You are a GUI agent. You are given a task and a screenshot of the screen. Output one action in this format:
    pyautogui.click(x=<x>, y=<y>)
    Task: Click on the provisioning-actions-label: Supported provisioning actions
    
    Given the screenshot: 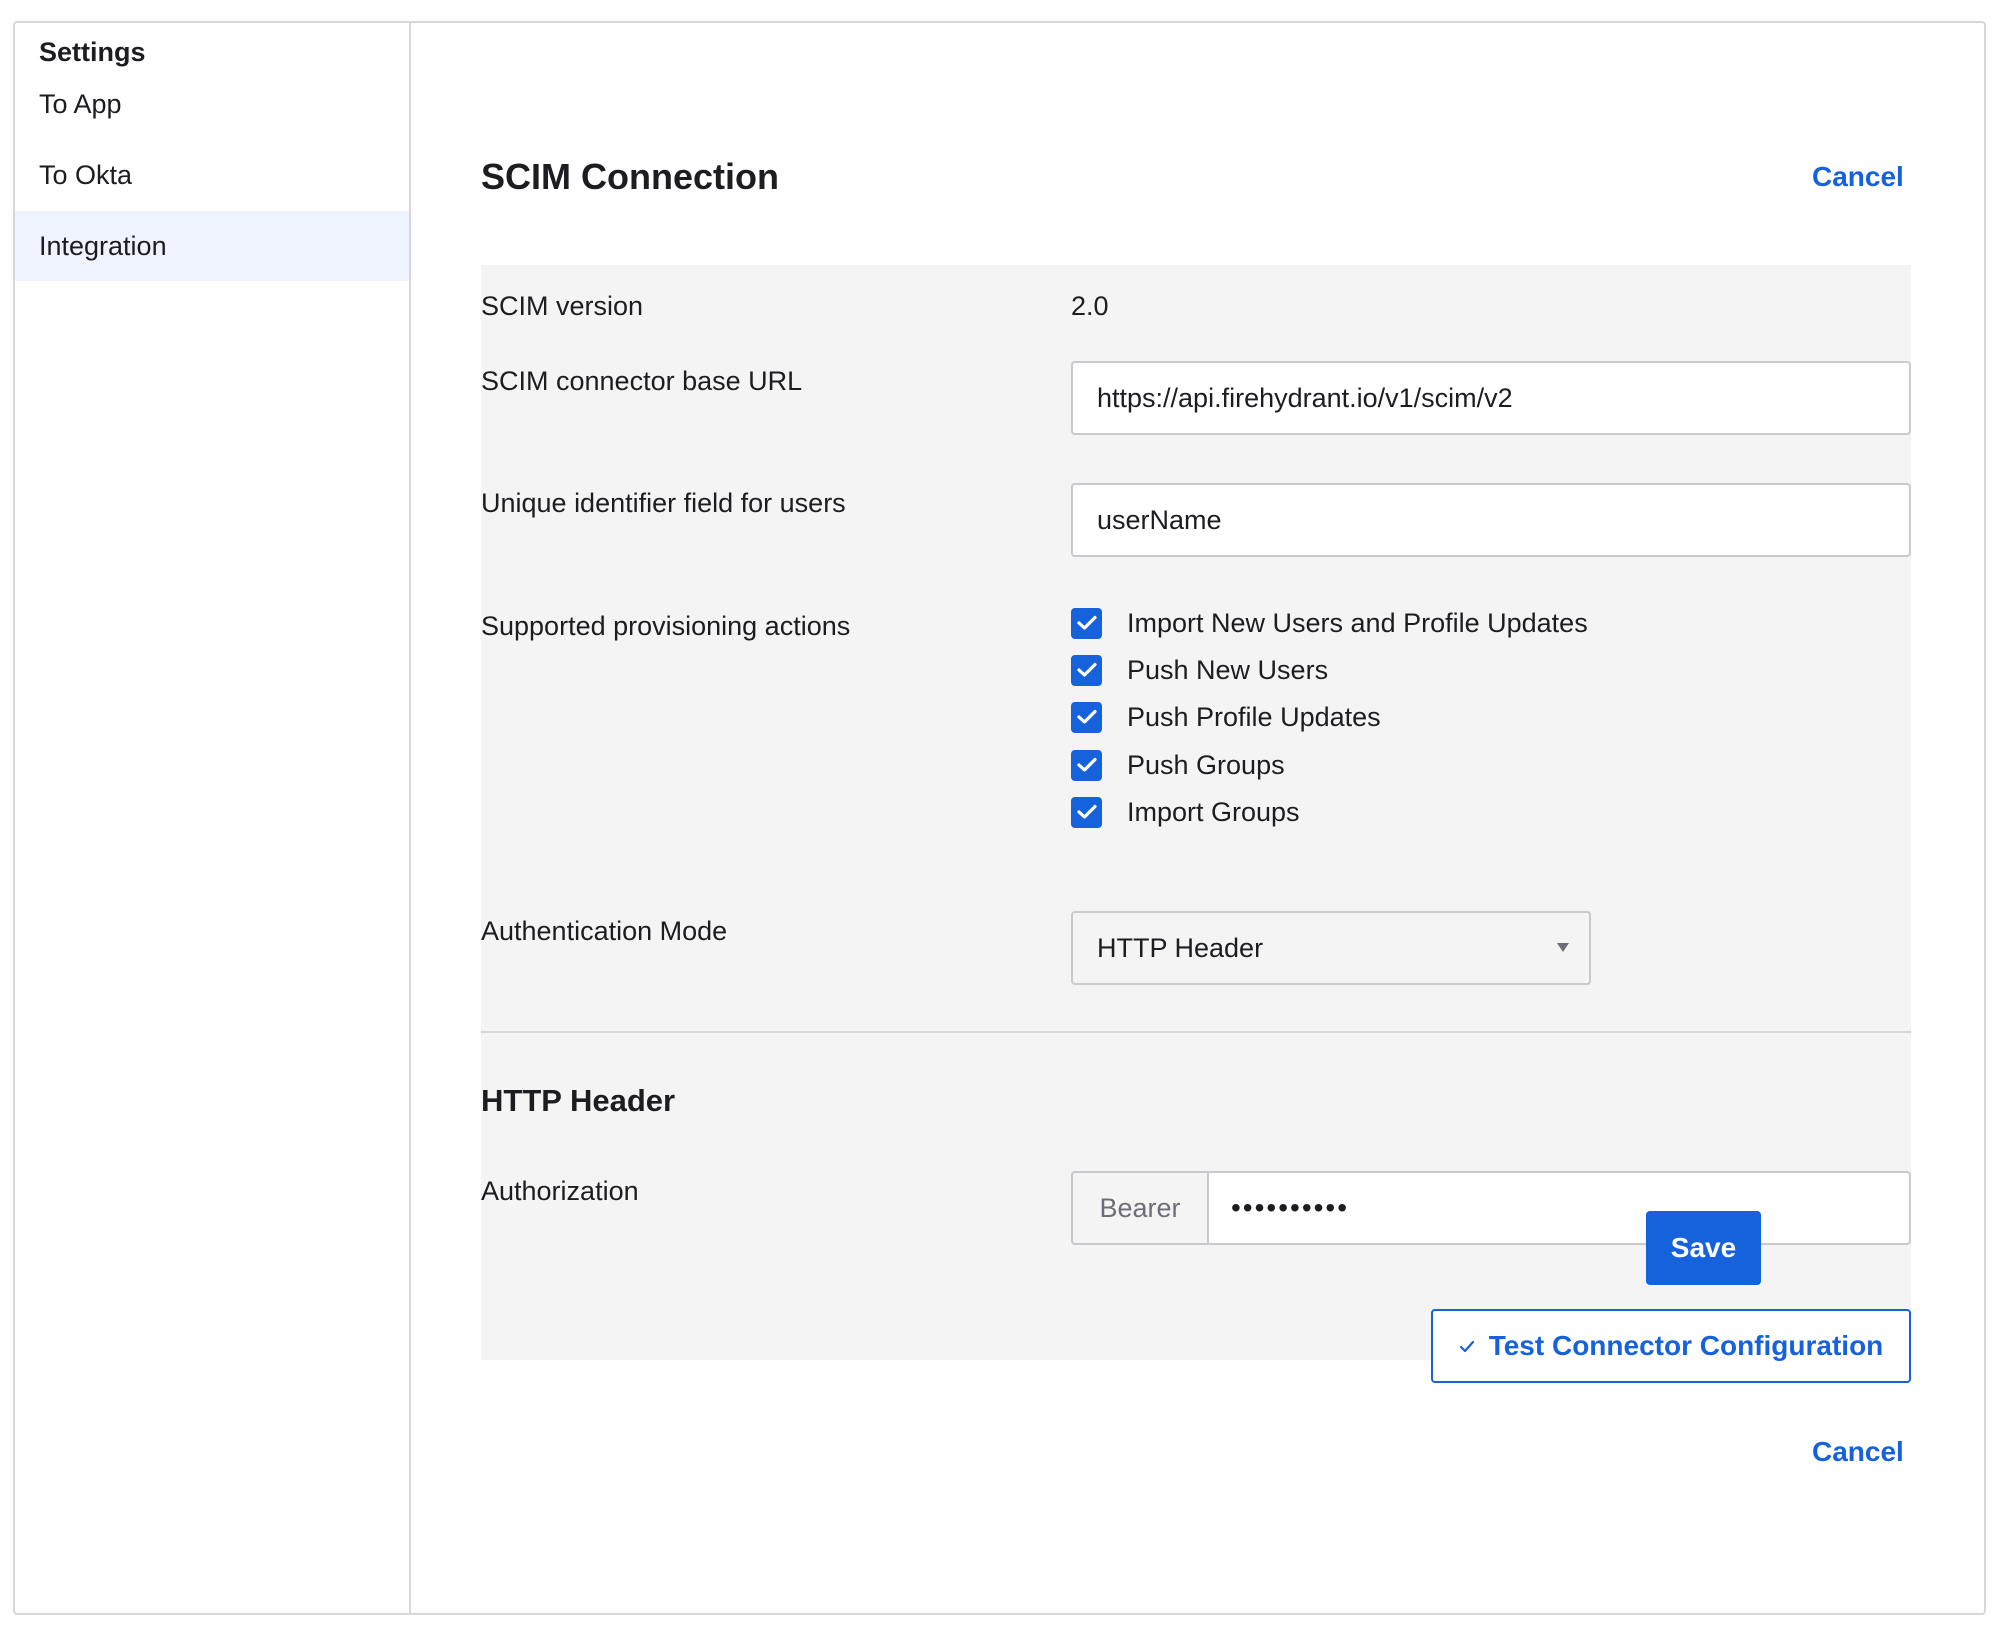 What is the action you would take?
    pyautogui.click(x=666, y=626)
    